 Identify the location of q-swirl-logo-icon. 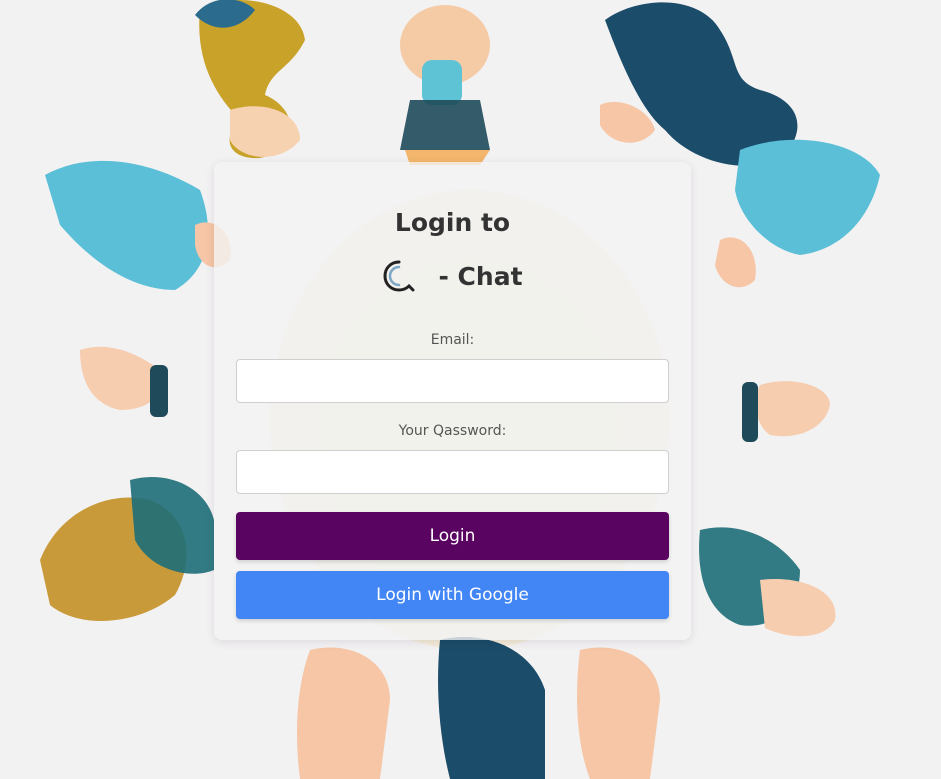
(399, 276).